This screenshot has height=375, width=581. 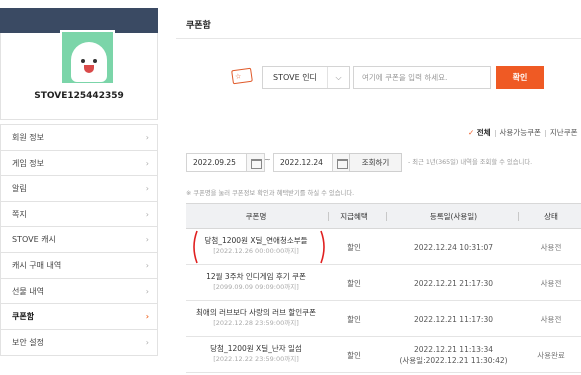 What do you see at coordinates (28, 137) in the screenshot?
I see `sidebar-item-label: 회원 정보` at bounding box center [28, 137].